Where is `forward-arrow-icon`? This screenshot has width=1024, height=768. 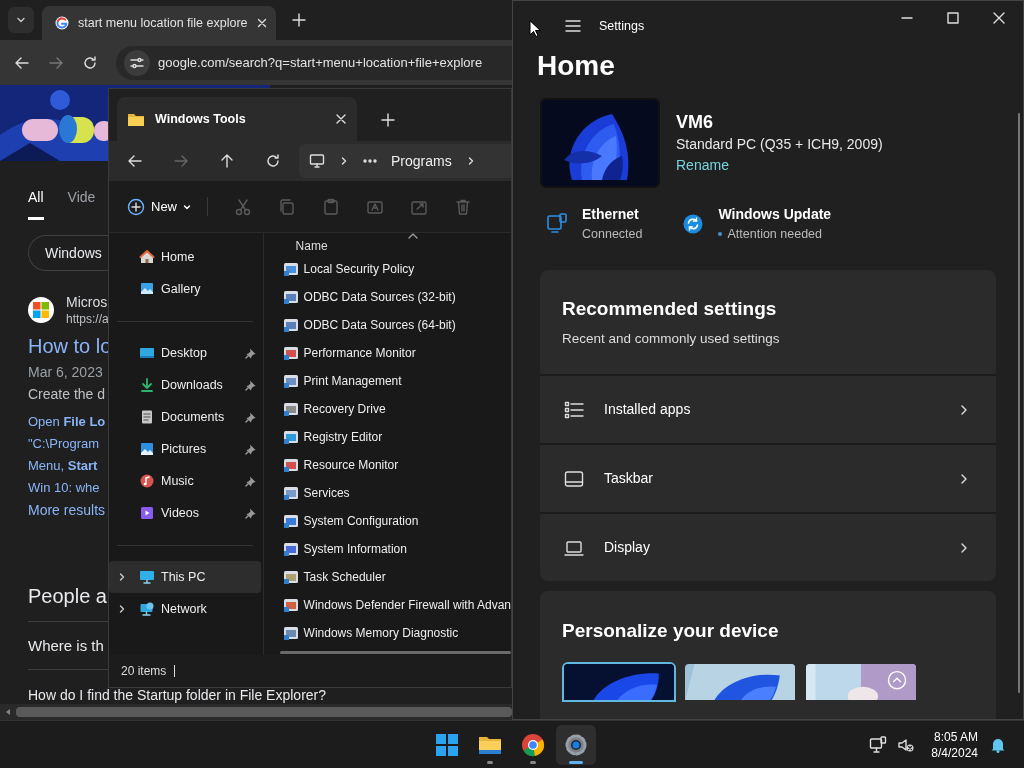
forward-arrow-icon is located at coordinates (181, 161).